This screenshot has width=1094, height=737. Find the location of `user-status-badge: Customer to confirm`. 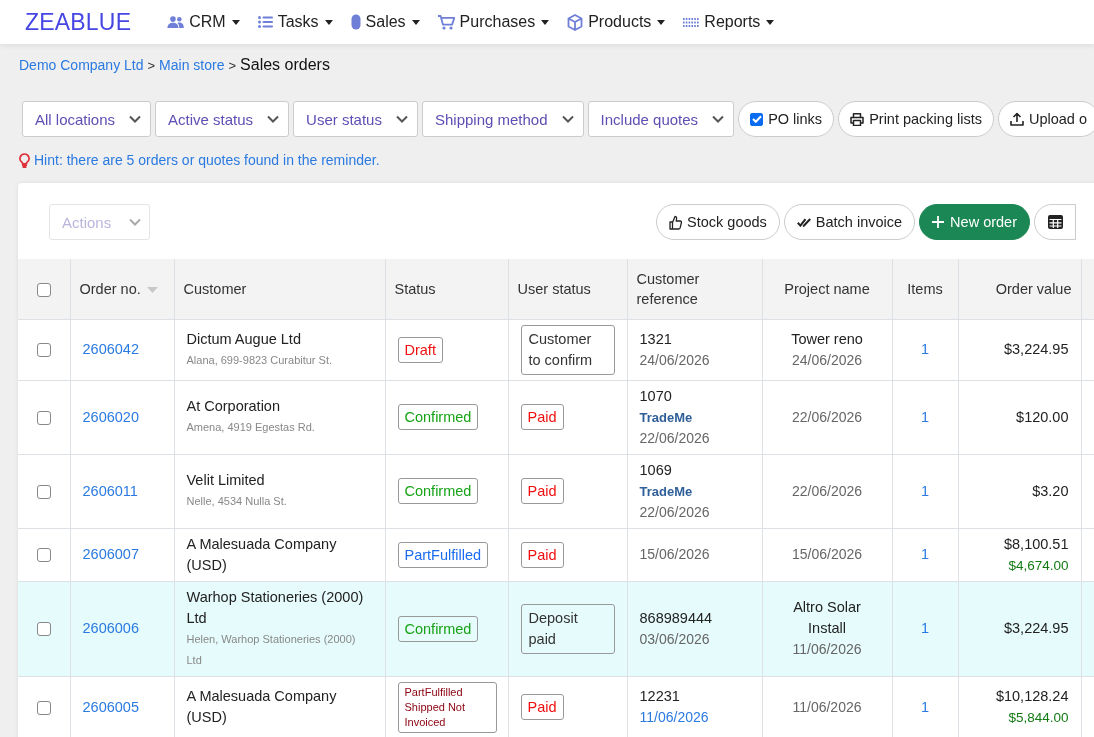

user-status-badge: Customer to confirm is located at coordinates (567, 349).